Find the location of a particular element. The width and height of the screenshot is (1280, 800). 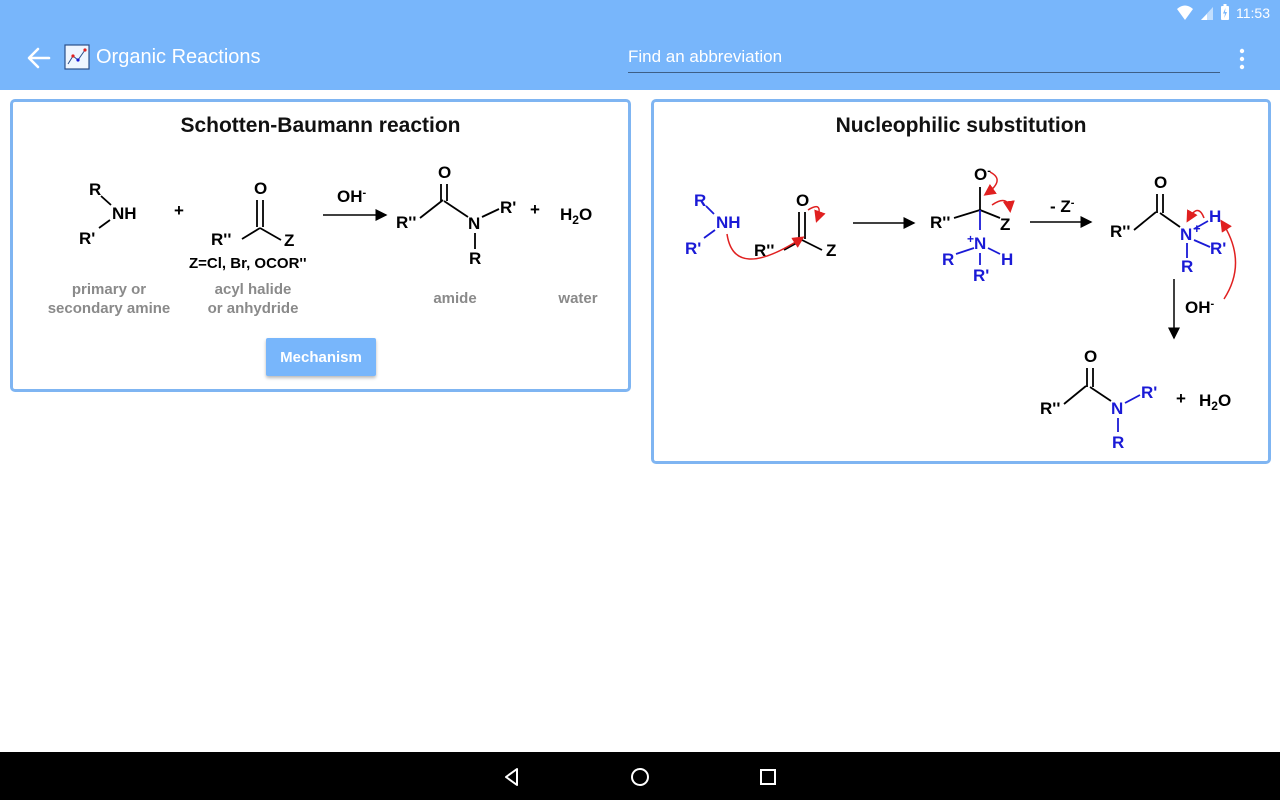

caption-amine: primary or secondary amine is located at coordinates (109, 299).